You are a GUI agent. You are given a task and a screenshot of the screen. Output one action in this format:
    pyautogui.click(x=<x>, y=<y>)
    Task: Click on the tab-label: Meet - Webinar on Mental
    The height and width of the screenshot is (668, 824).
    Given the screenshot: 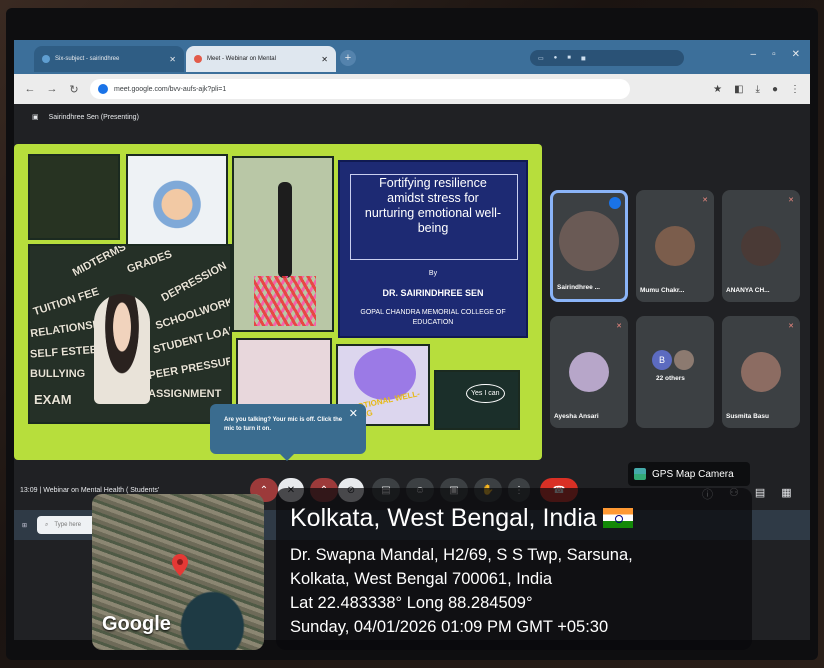 What is the action you would take?
    pyautogui.click(x=241, y=59)
    